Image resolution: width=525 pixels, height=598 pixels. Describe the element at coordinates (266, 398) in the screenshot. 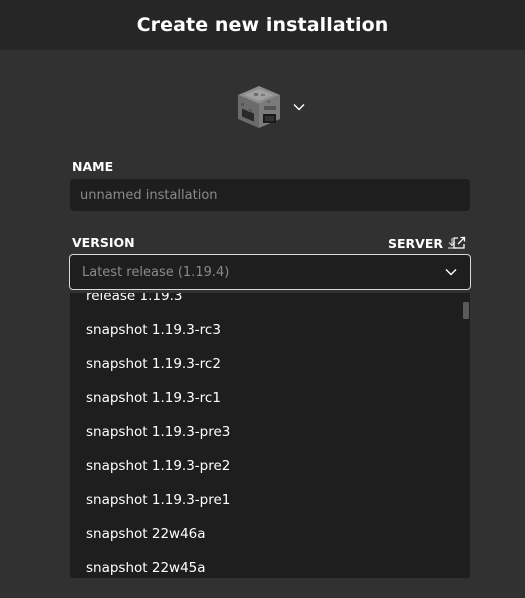

I see `version-option: snapshot 1.19.3-rc1` at that location.